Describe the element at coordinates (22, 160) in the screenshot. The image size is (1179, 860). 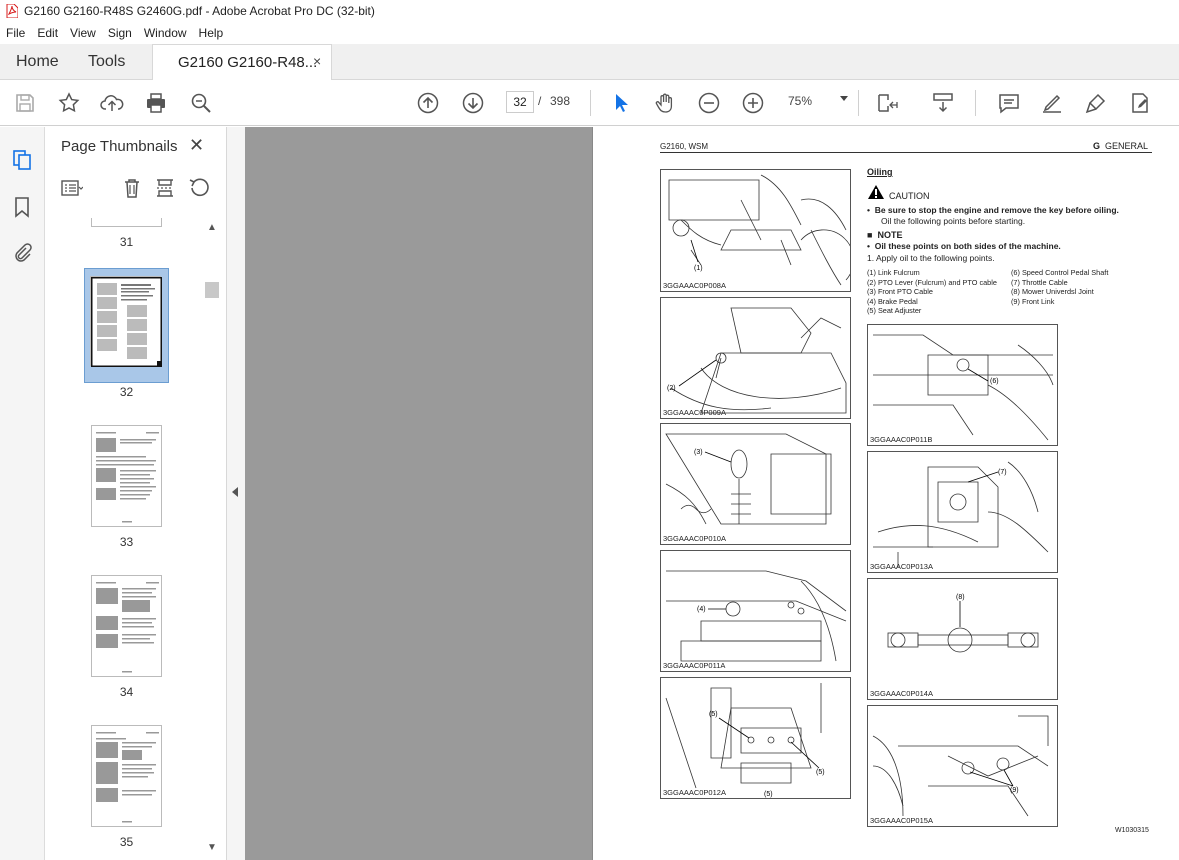
I see `page-thumbnails-icon` at that location.